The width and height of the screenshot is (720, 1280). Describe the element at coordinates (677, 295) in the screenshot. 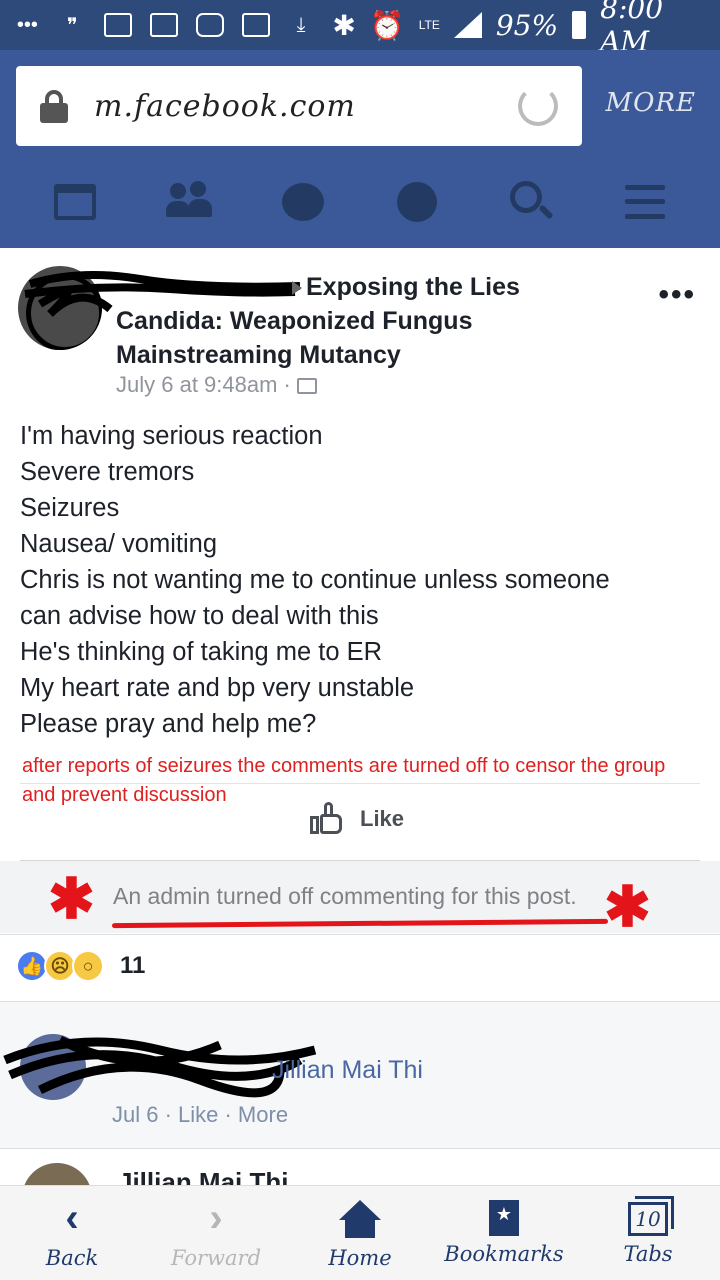

I see `post-options-button: •••` at that location.